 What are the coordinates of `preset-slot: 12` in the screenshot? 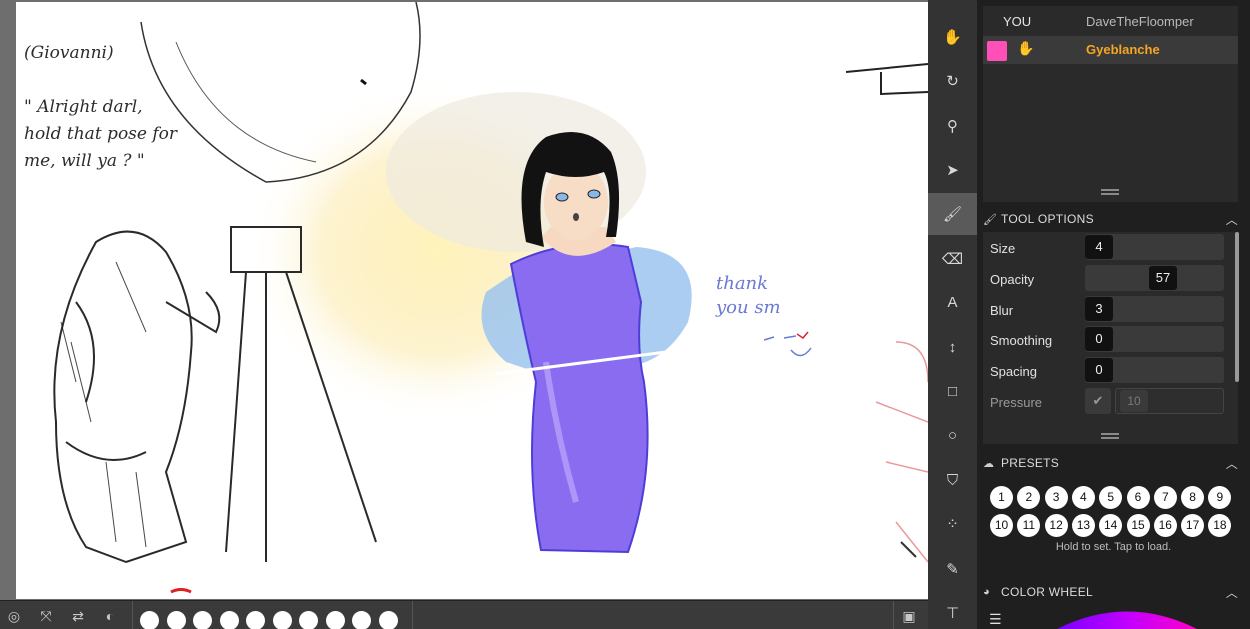 It's located at (1056, 525).